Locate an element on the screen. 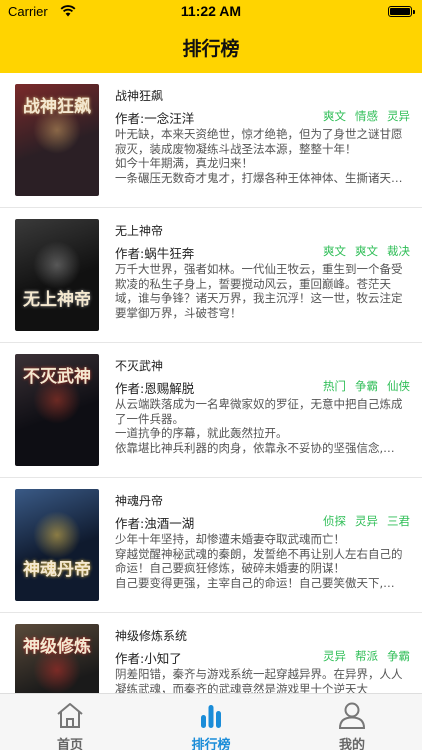  tab-bar: 首页 排行榜 我的 is located at coordinates (211, 721).